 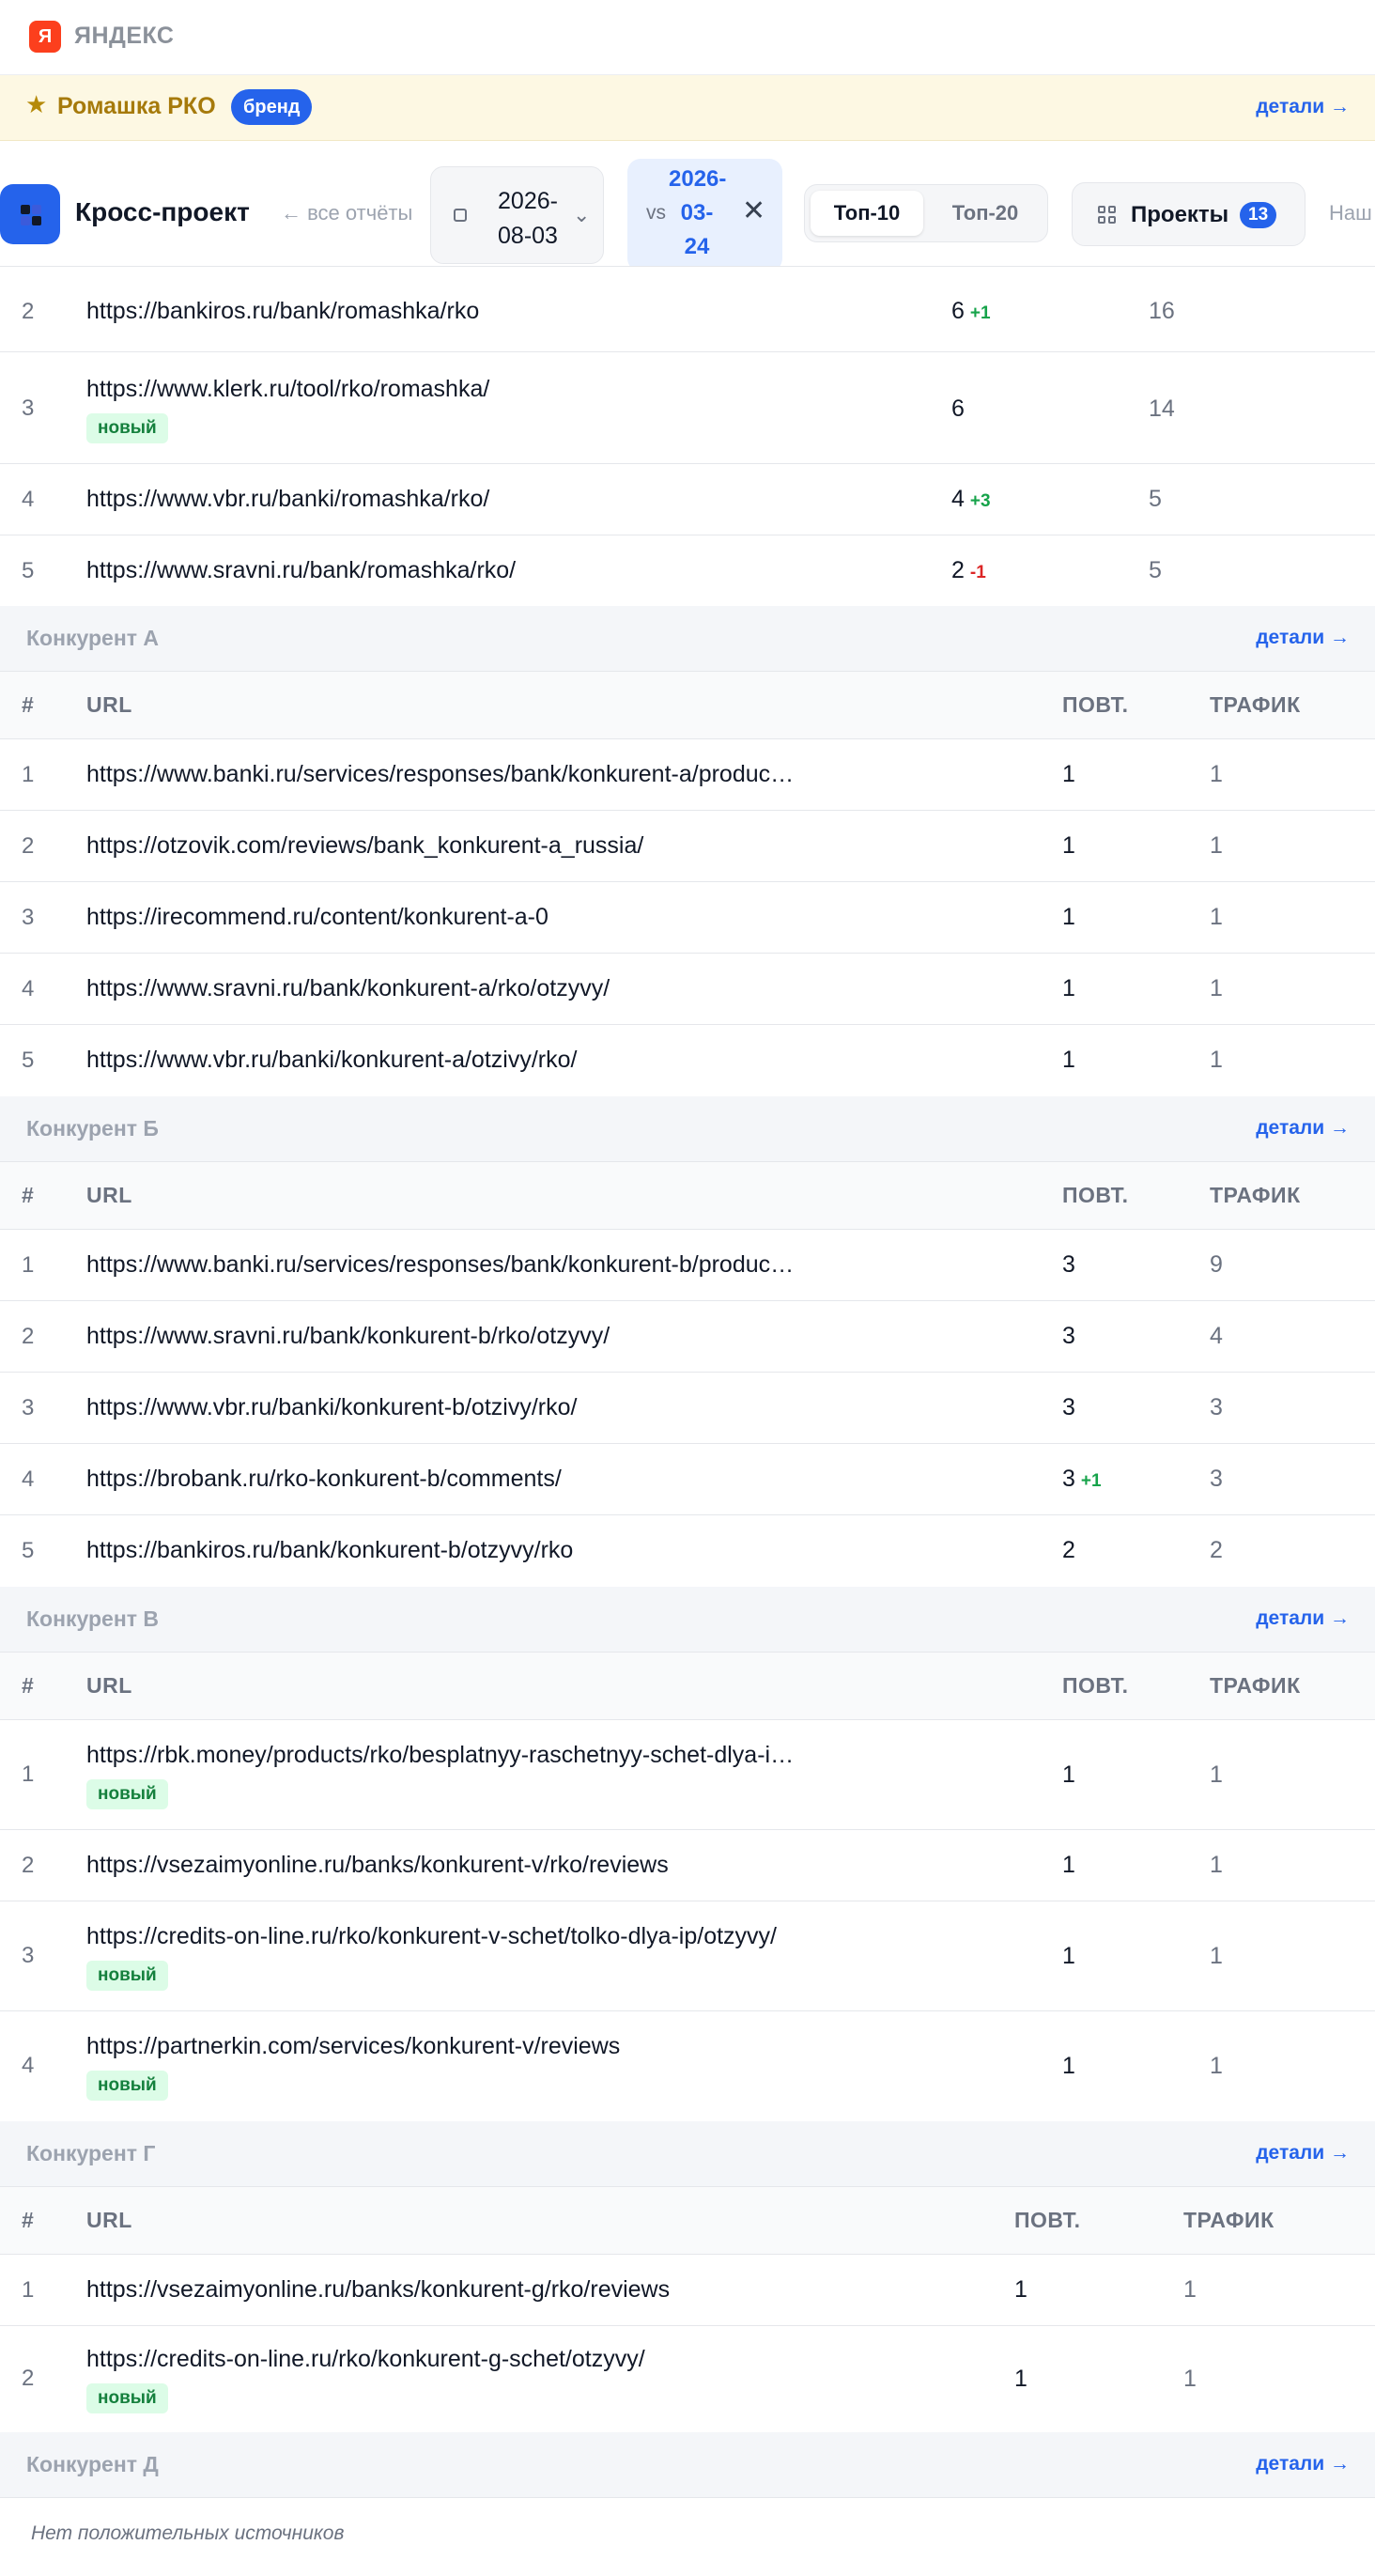 I want to click on table-header: # URL ПОВТ. ТРАФИК, so click(x=687, y=706).